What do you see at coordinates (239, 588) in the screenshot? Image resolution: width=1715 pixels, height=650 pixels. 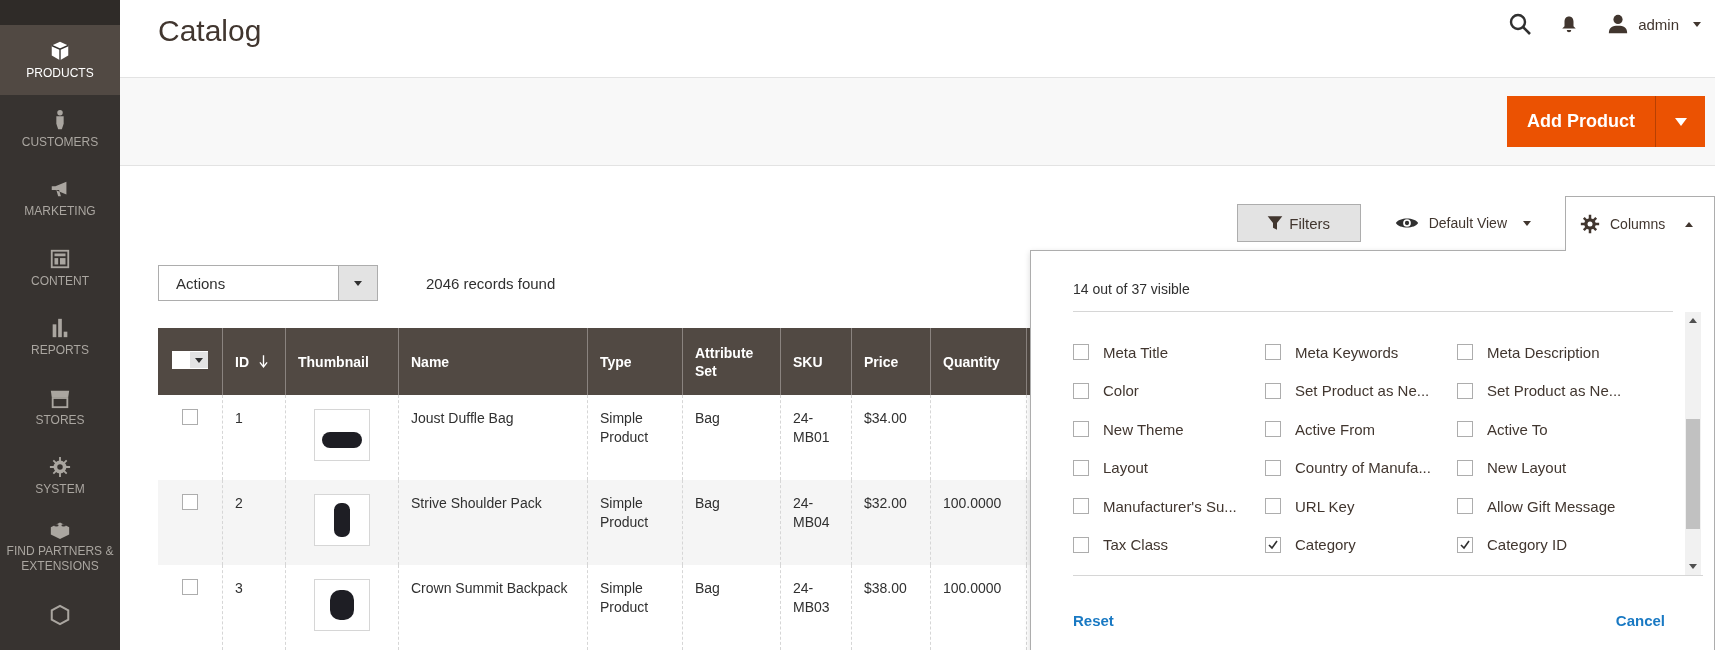 I see `table-cell: 3` at bounding box center [239, 588].